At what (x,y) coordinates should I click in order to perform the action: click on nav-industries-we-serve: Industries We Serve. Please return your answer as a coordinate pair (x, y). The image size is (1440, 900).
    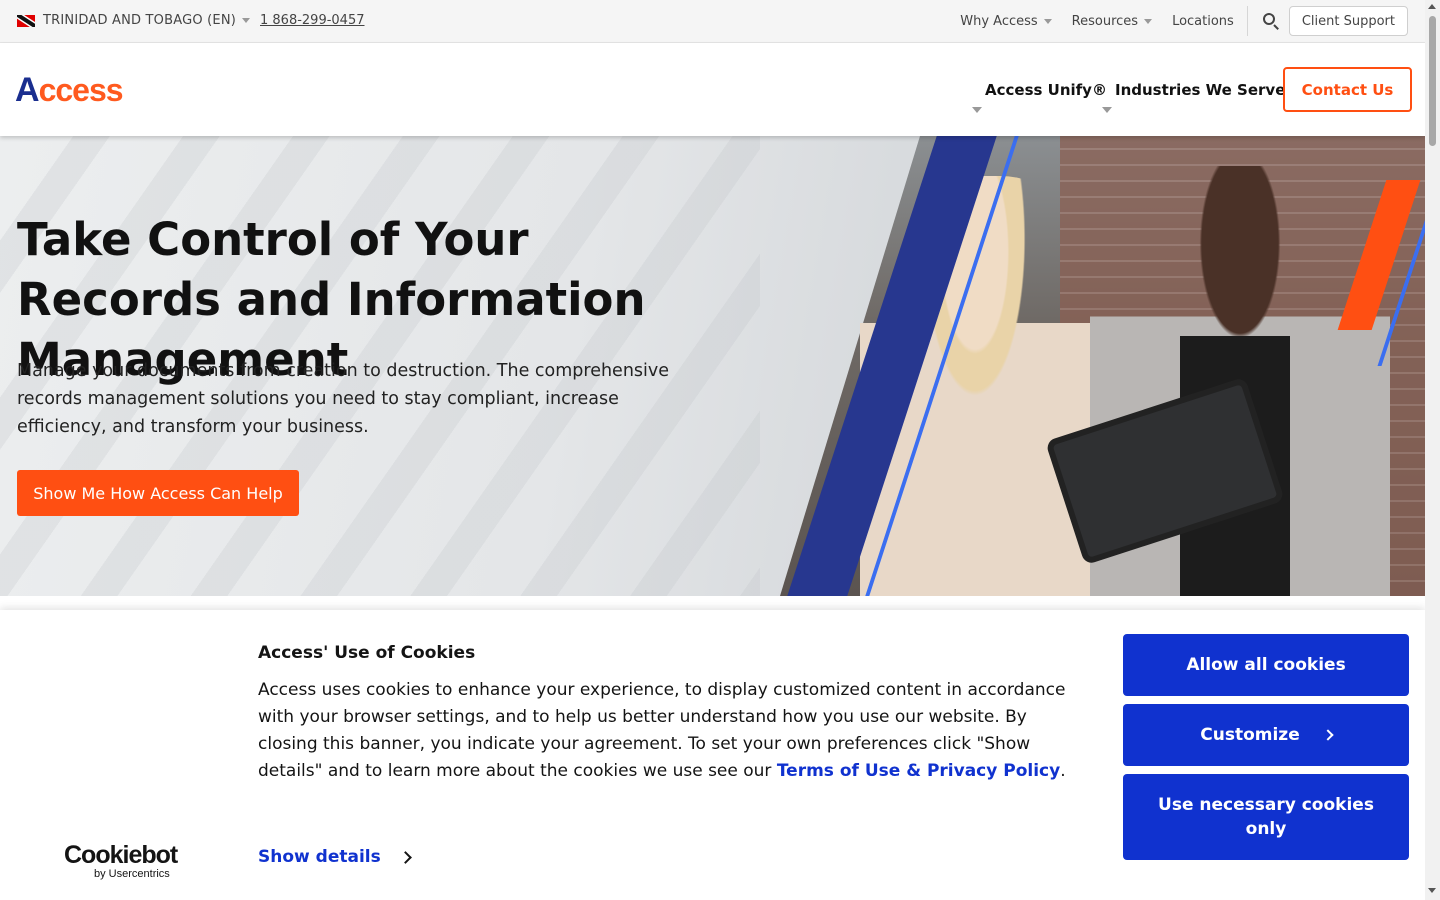
    Looking at the image, I should click on (1200, 90).